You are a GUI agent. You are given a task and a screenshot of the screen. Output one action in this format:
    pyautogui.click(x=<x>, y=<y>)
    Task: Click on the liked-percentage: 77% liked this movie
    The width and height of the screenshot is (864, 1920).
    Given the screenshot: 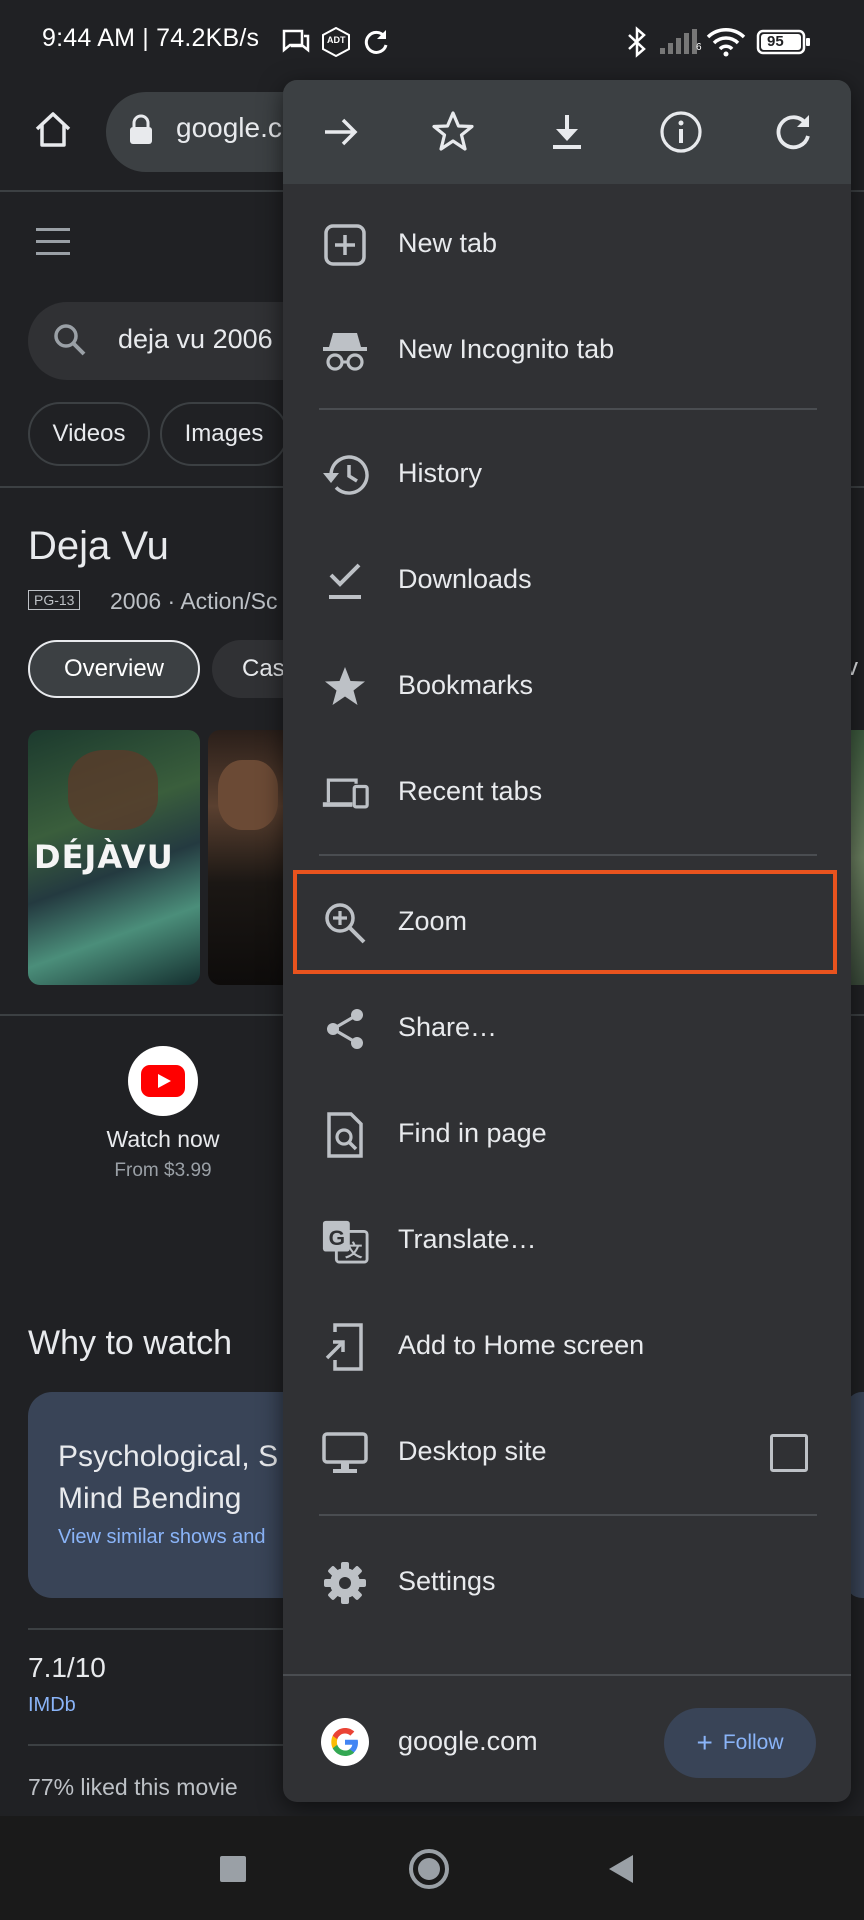 What is the action you would take?
    pyautogui.click(x=133, y=1787)
    